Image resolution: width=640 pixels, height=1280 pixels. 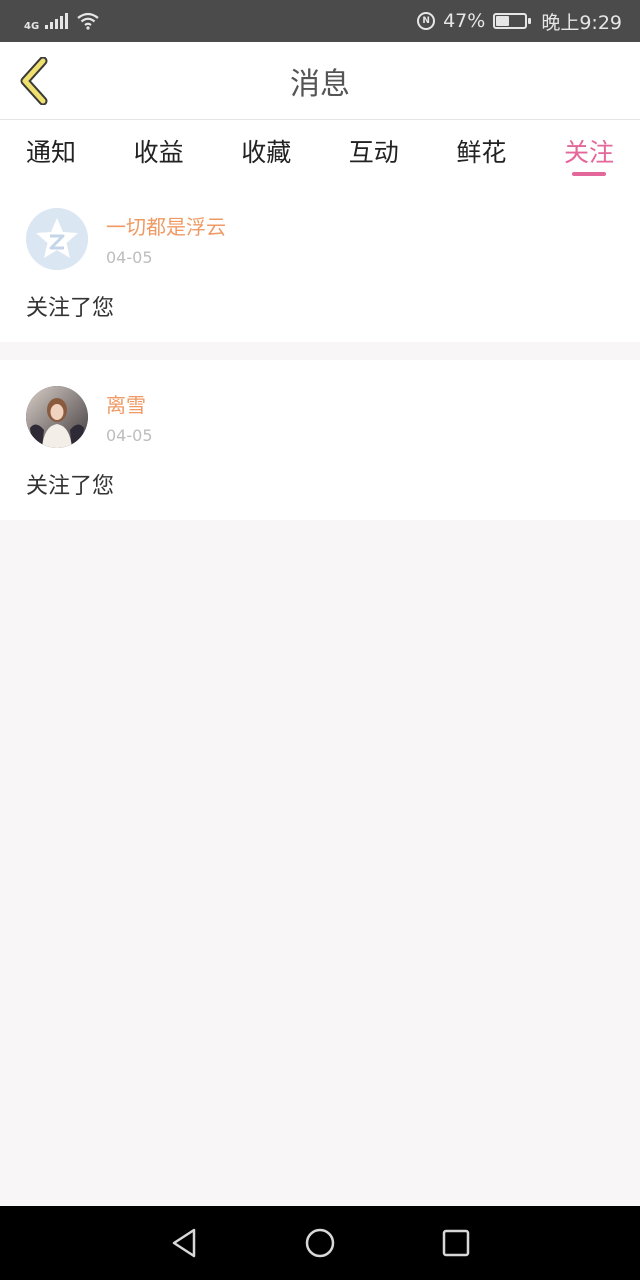 I want to click on clock: 晚上9:29, so click(x=581, y=22).